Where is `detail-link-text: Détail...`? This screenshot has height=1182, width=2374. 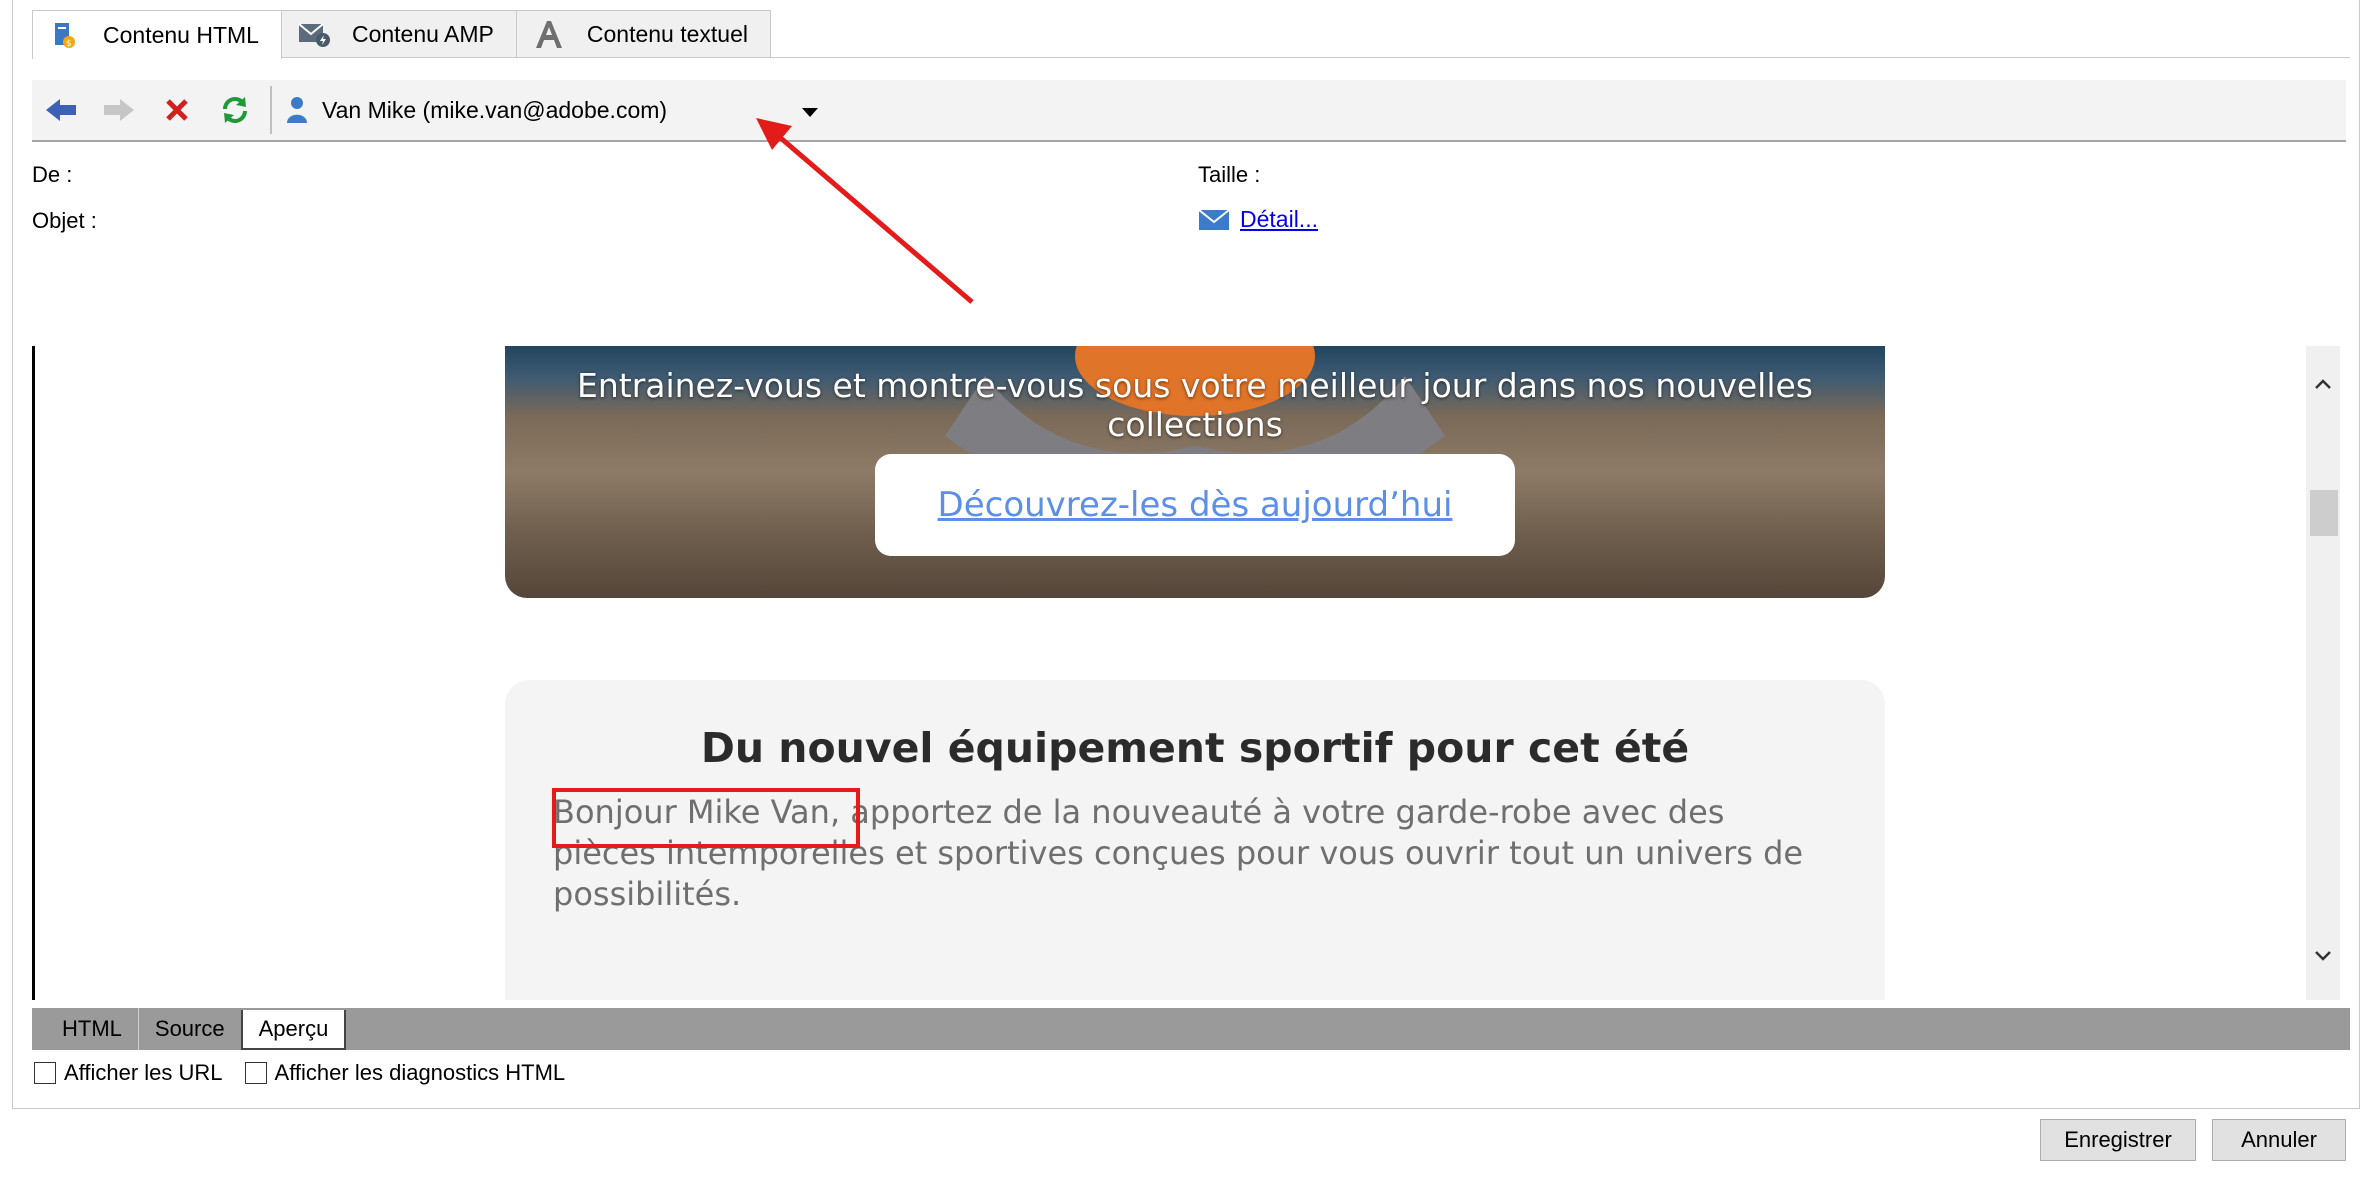 detail-link-text: Détail... is located at coordinates (1279, 219).